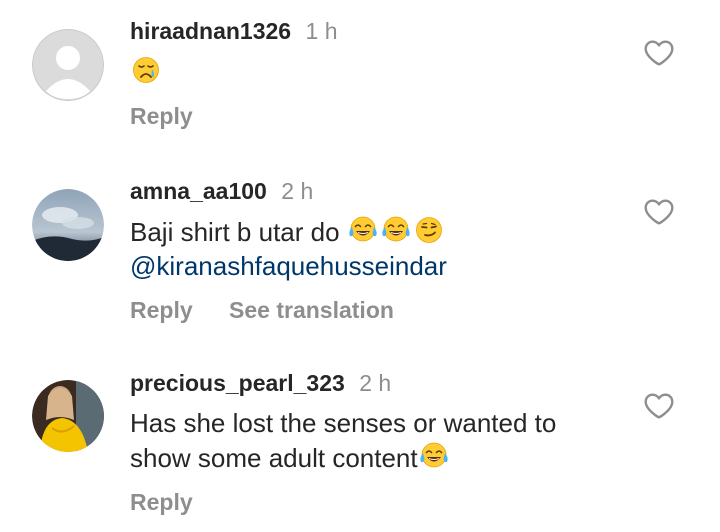  Describe the element at coordinates (237, 383) in the screenshot. I see `username: precious_pearl_323` at that location.